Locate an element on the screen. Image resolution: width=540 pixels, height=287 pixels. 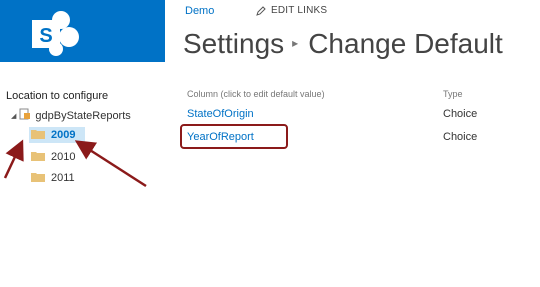
annotation-arrow-right is located at coordinates (110, 164).